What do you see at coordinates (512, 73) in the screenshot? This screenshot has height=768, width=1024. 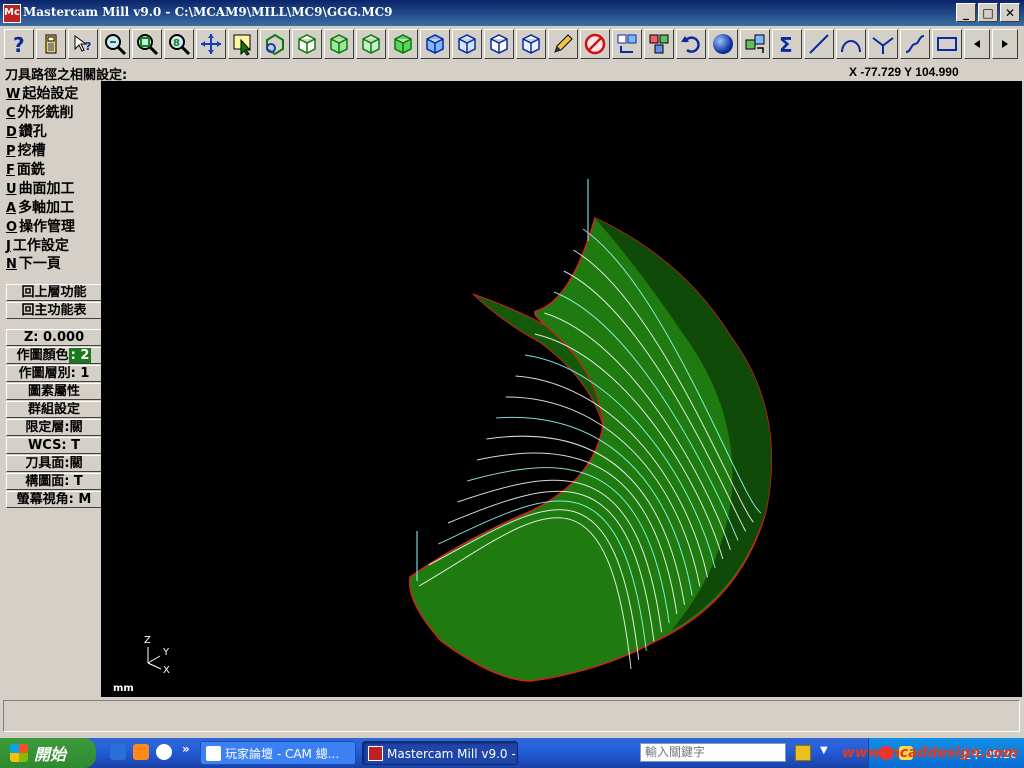 I see `prompt-bar: 刀具路徑之相關設定: X -77.729 Y 104.990` at bounding box center [512, 73].